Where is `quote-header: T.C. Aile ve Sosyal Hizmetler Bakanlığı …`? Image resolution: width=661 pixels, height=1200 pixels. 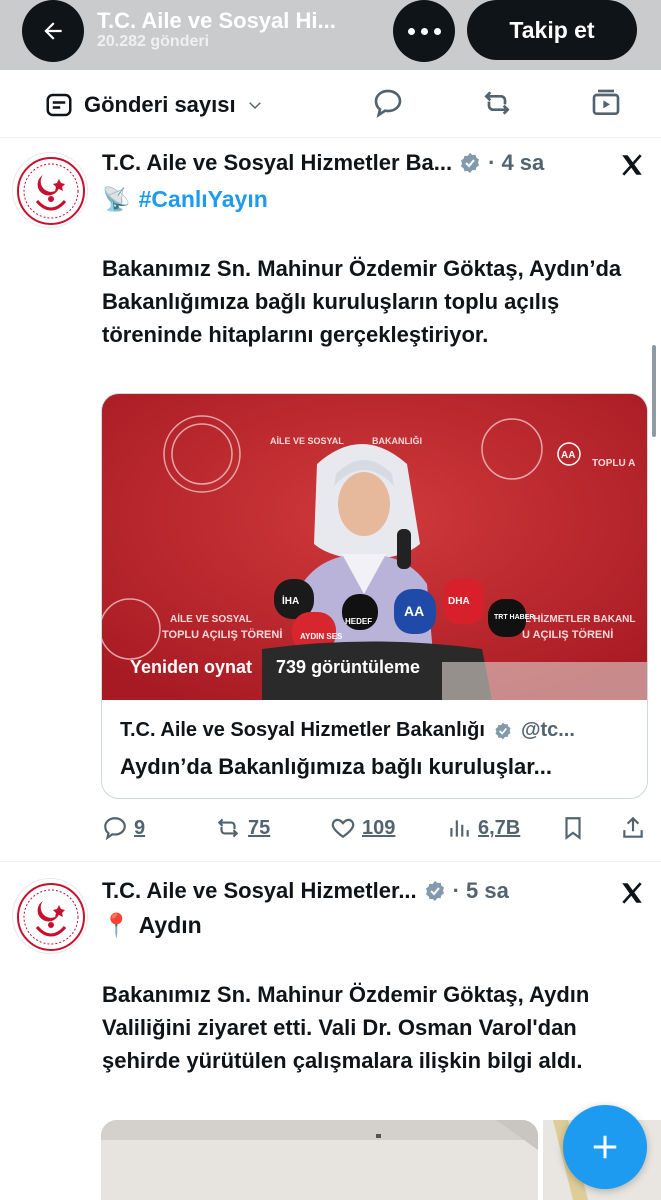 quote-header: T.C. Aile ve Sosyal Hizmetler Bakanlığı … is located at coordinates (347, 730).